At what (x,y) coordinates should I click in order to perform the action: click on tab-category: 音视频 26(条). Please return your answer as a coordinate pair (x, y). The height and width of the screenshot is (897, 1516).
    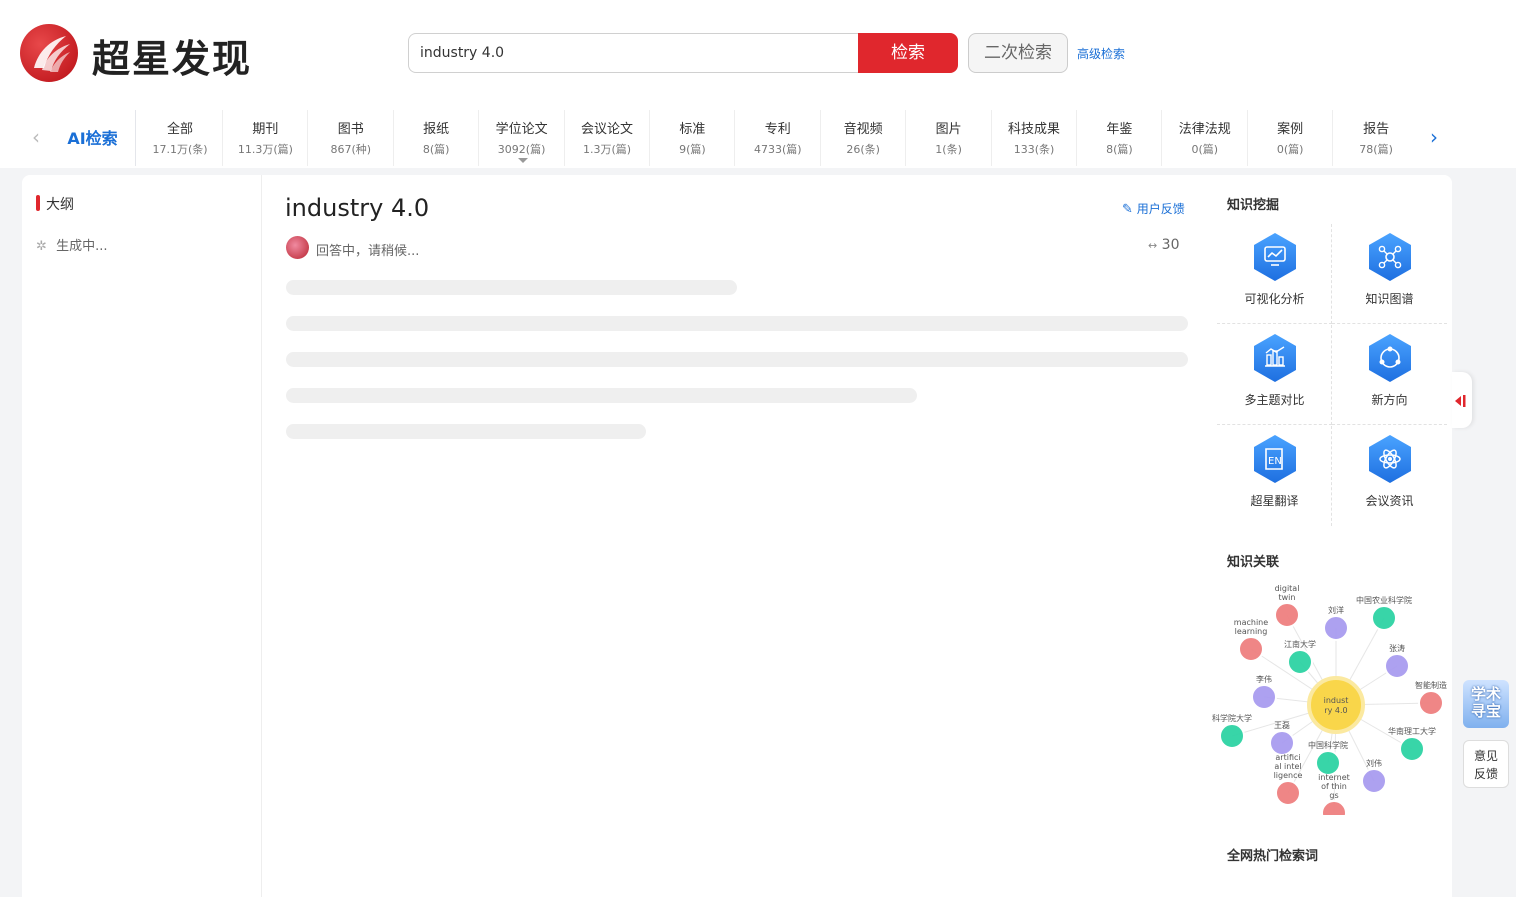
    Looking at the image, I should click on (864, 138).